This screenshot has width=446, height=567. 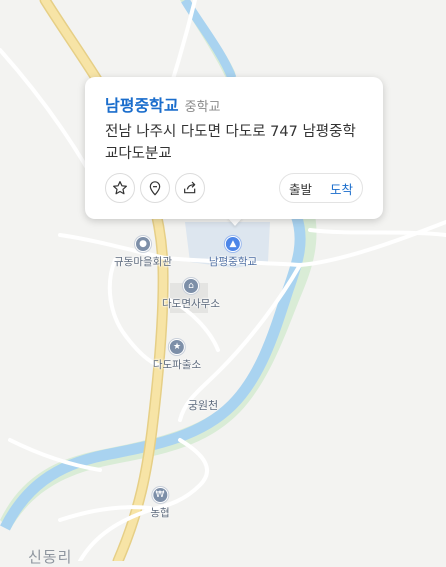 I want to click on favorite-button, so click(x=120, y=188).